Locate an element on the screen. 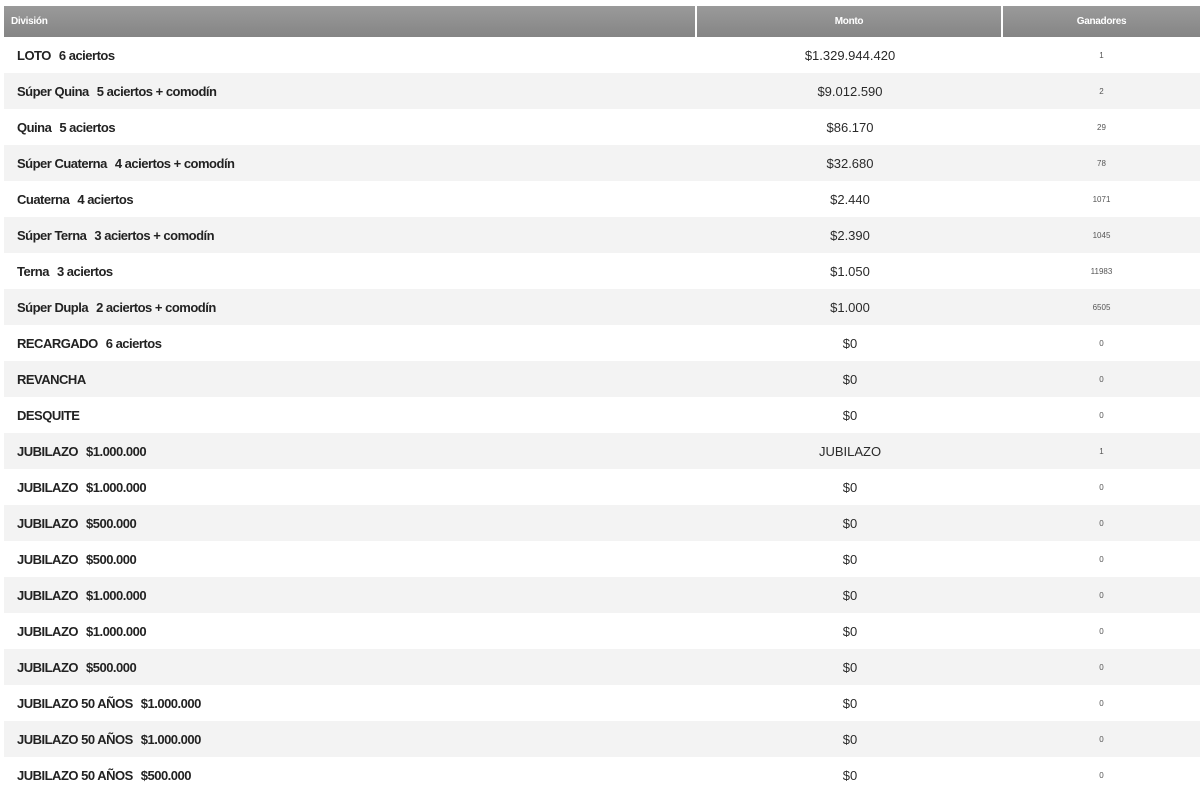 The width and height of the screenshot is (1200, 800). ganadores-cell: 11983 is located at coordinates (1101, 271).